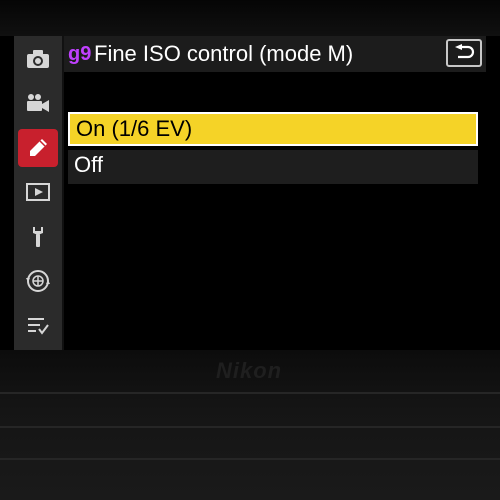  What do you see at coordinates (273, 167) in the screenshot?
I see `option-off: Off` at bounding box center [273, 167].